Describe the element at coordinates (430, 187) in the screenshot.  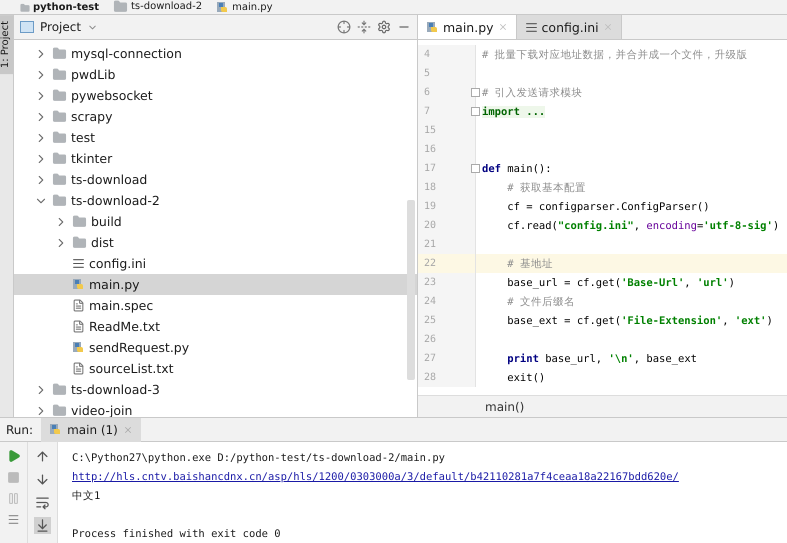
I see `line-number: 18` at that location.